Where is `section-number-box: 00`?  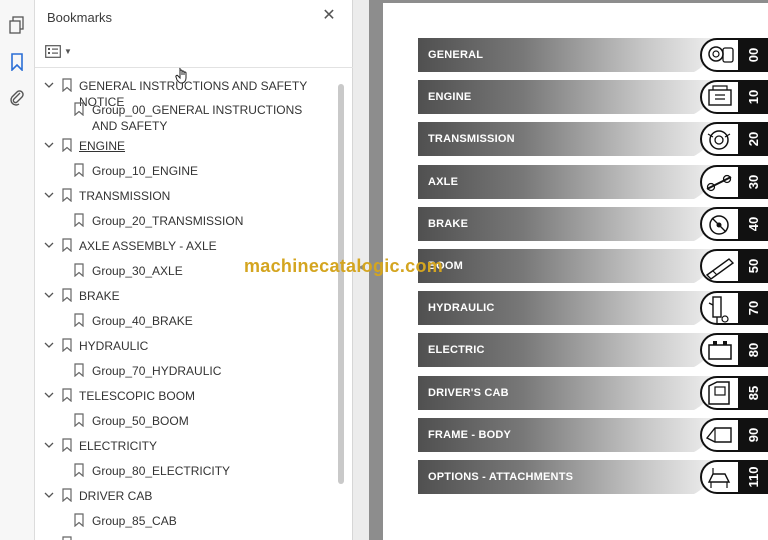 section-number-box: 00 is located at coordinates (754, 55).